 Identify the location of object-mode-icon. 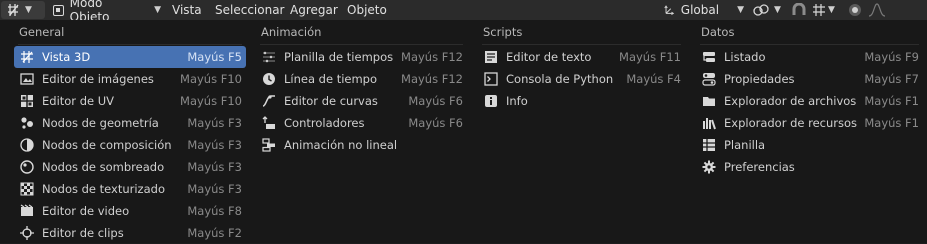
(58, 10).